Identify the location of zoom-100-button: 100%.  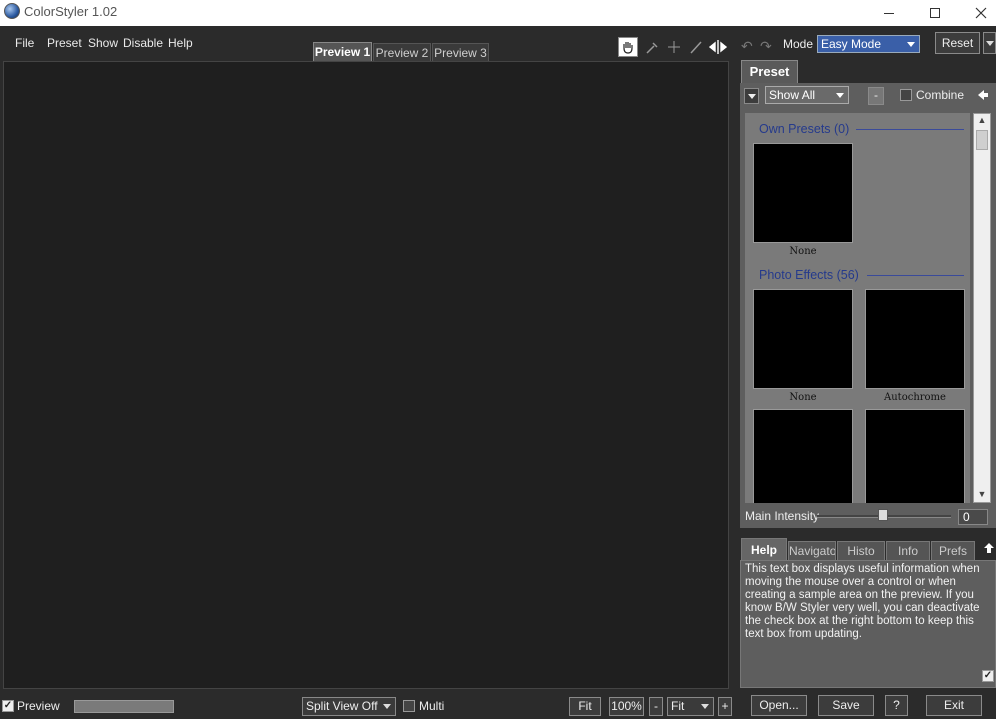
(626, 706).